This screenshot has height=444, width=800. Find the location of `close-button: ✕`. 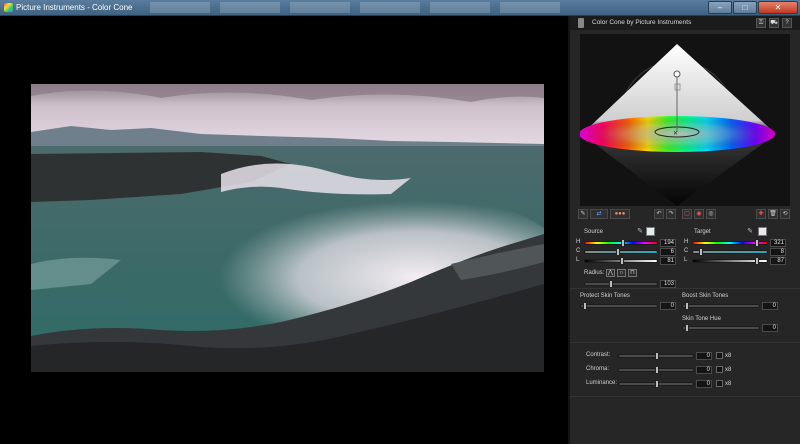

close-button: ✕ is located at coordinates (778, 7).